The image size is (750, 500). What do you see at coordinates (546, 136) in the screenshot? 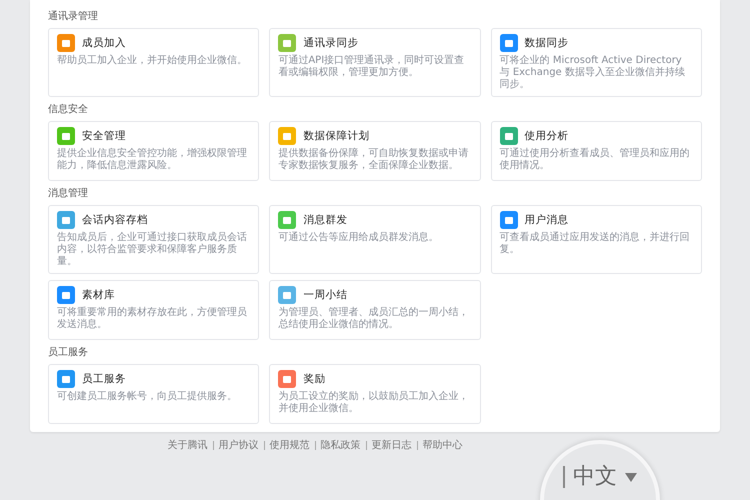
I see `card-title: 使用分析` at bounding box center [546, 136].